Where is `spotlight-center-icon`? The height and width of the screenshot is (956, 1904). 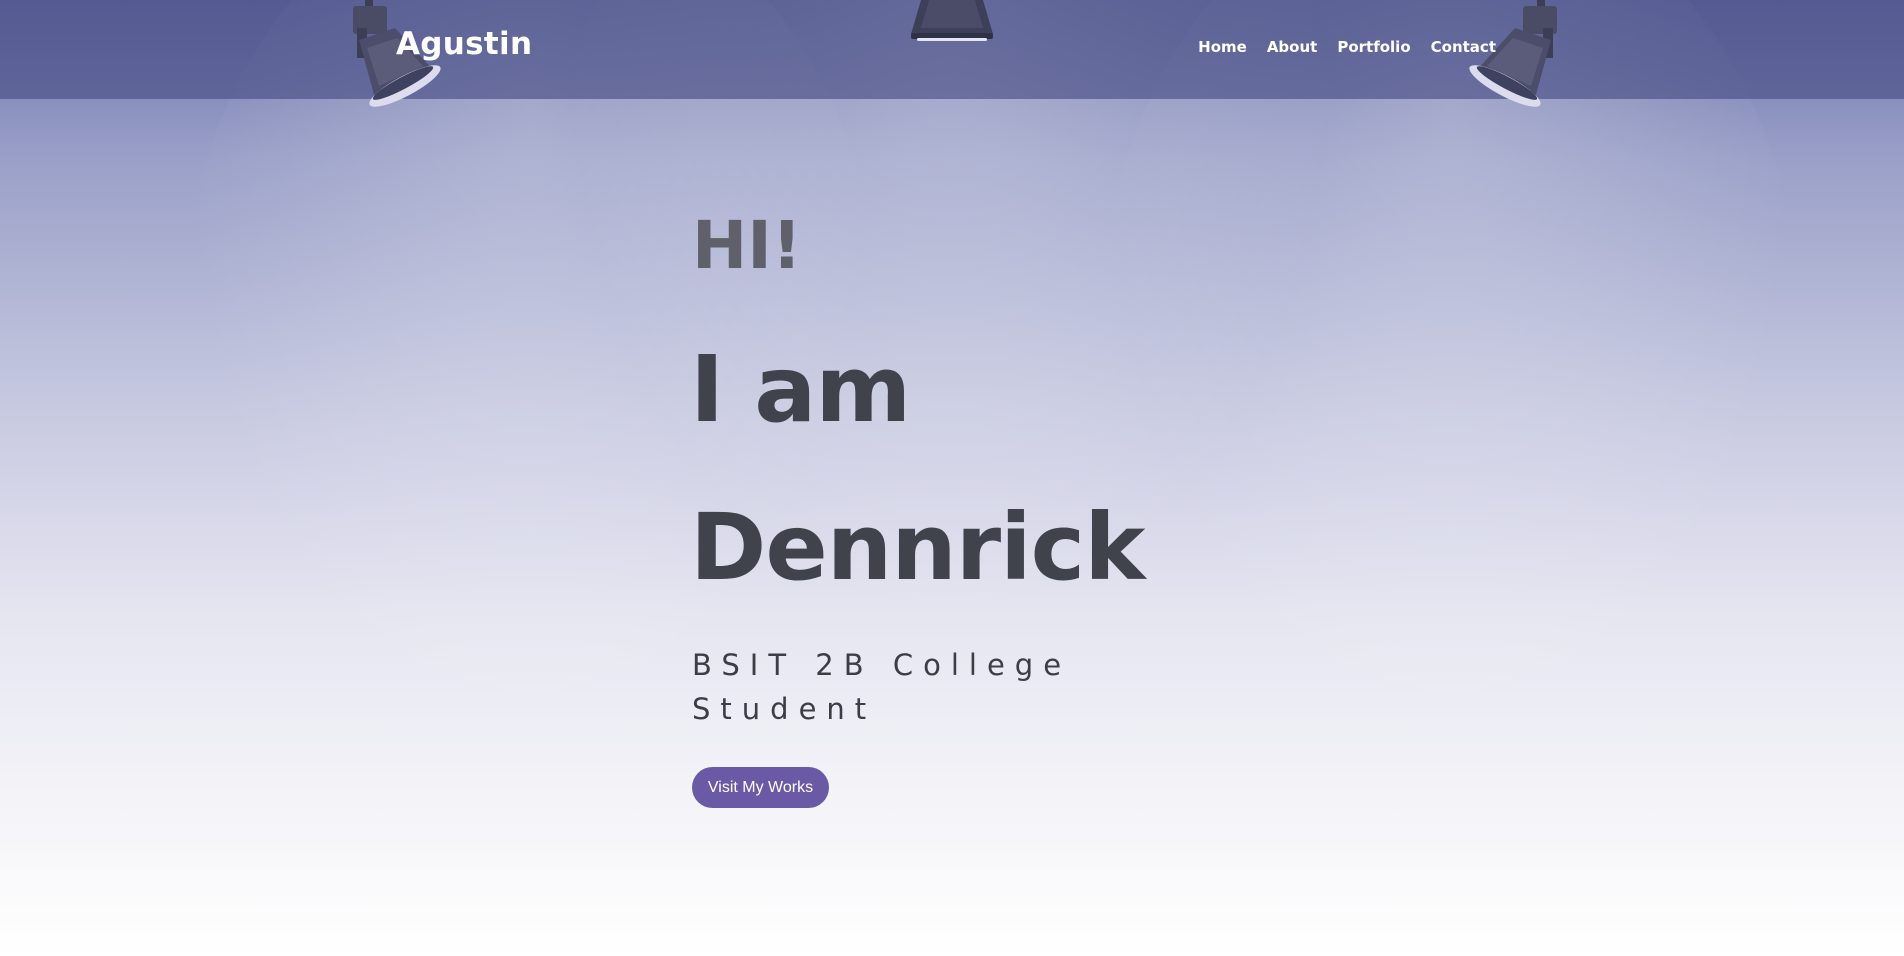 spotlight-center-icon is located at coordinates (952, 20).